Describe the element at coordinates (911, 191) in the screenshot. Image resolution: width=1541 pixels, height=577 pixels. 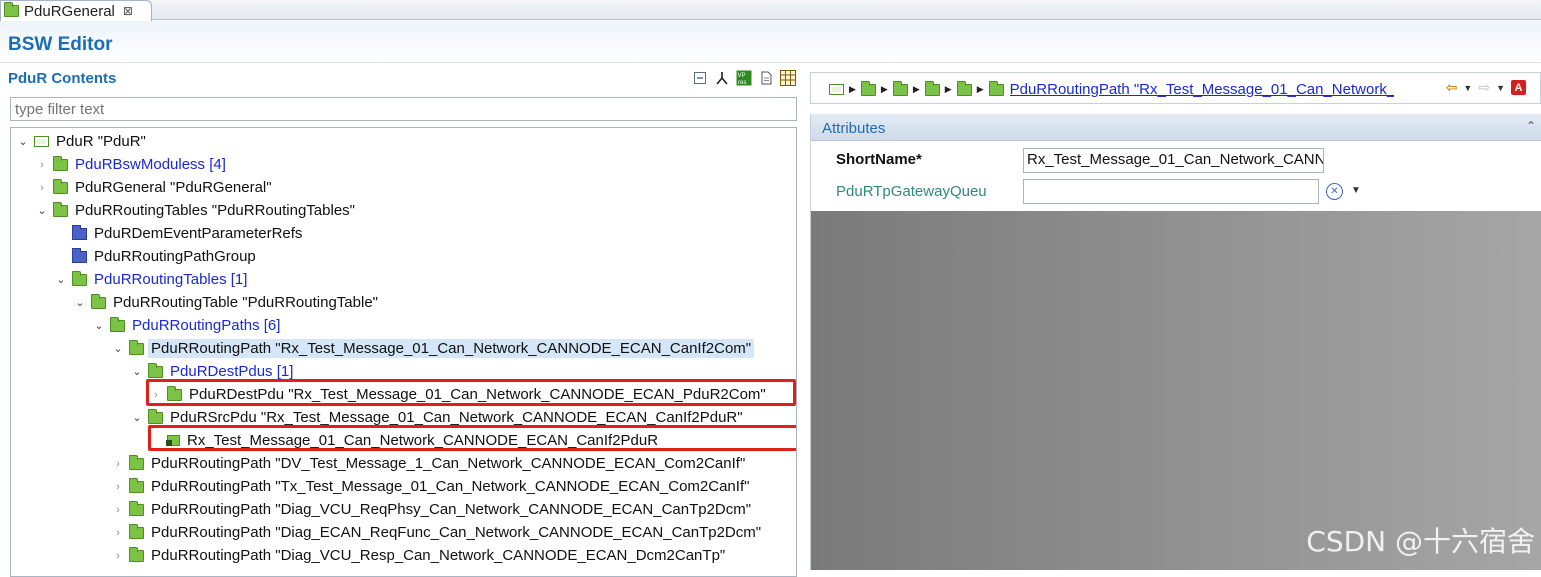
I see `gateway-queue-label: PduRTpGatewayQueu` at that location.